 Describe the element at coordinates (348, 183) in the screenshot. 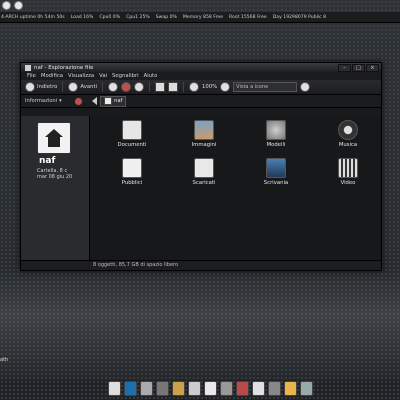

I see `file-label: Video` at that location.